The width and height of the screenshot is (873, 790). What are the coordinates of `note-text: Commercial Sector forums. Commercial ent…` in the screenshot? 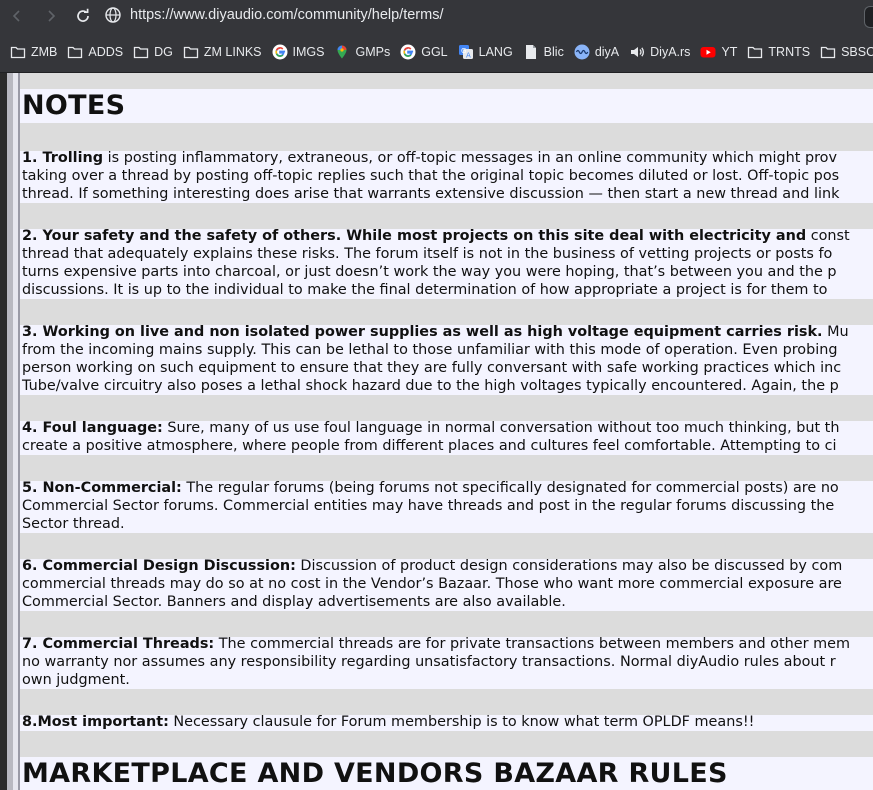 It's located at (428, 506).